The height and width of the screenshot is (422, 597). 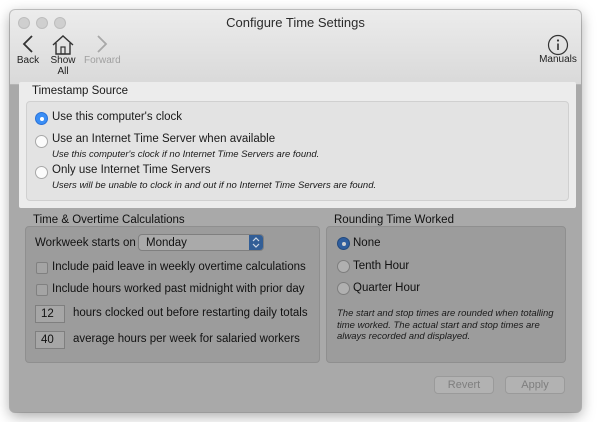 What do you see at coordinates (27, 44) in the screenshot?
I see `chevron-left-icon` at bounding box center [27, 44].